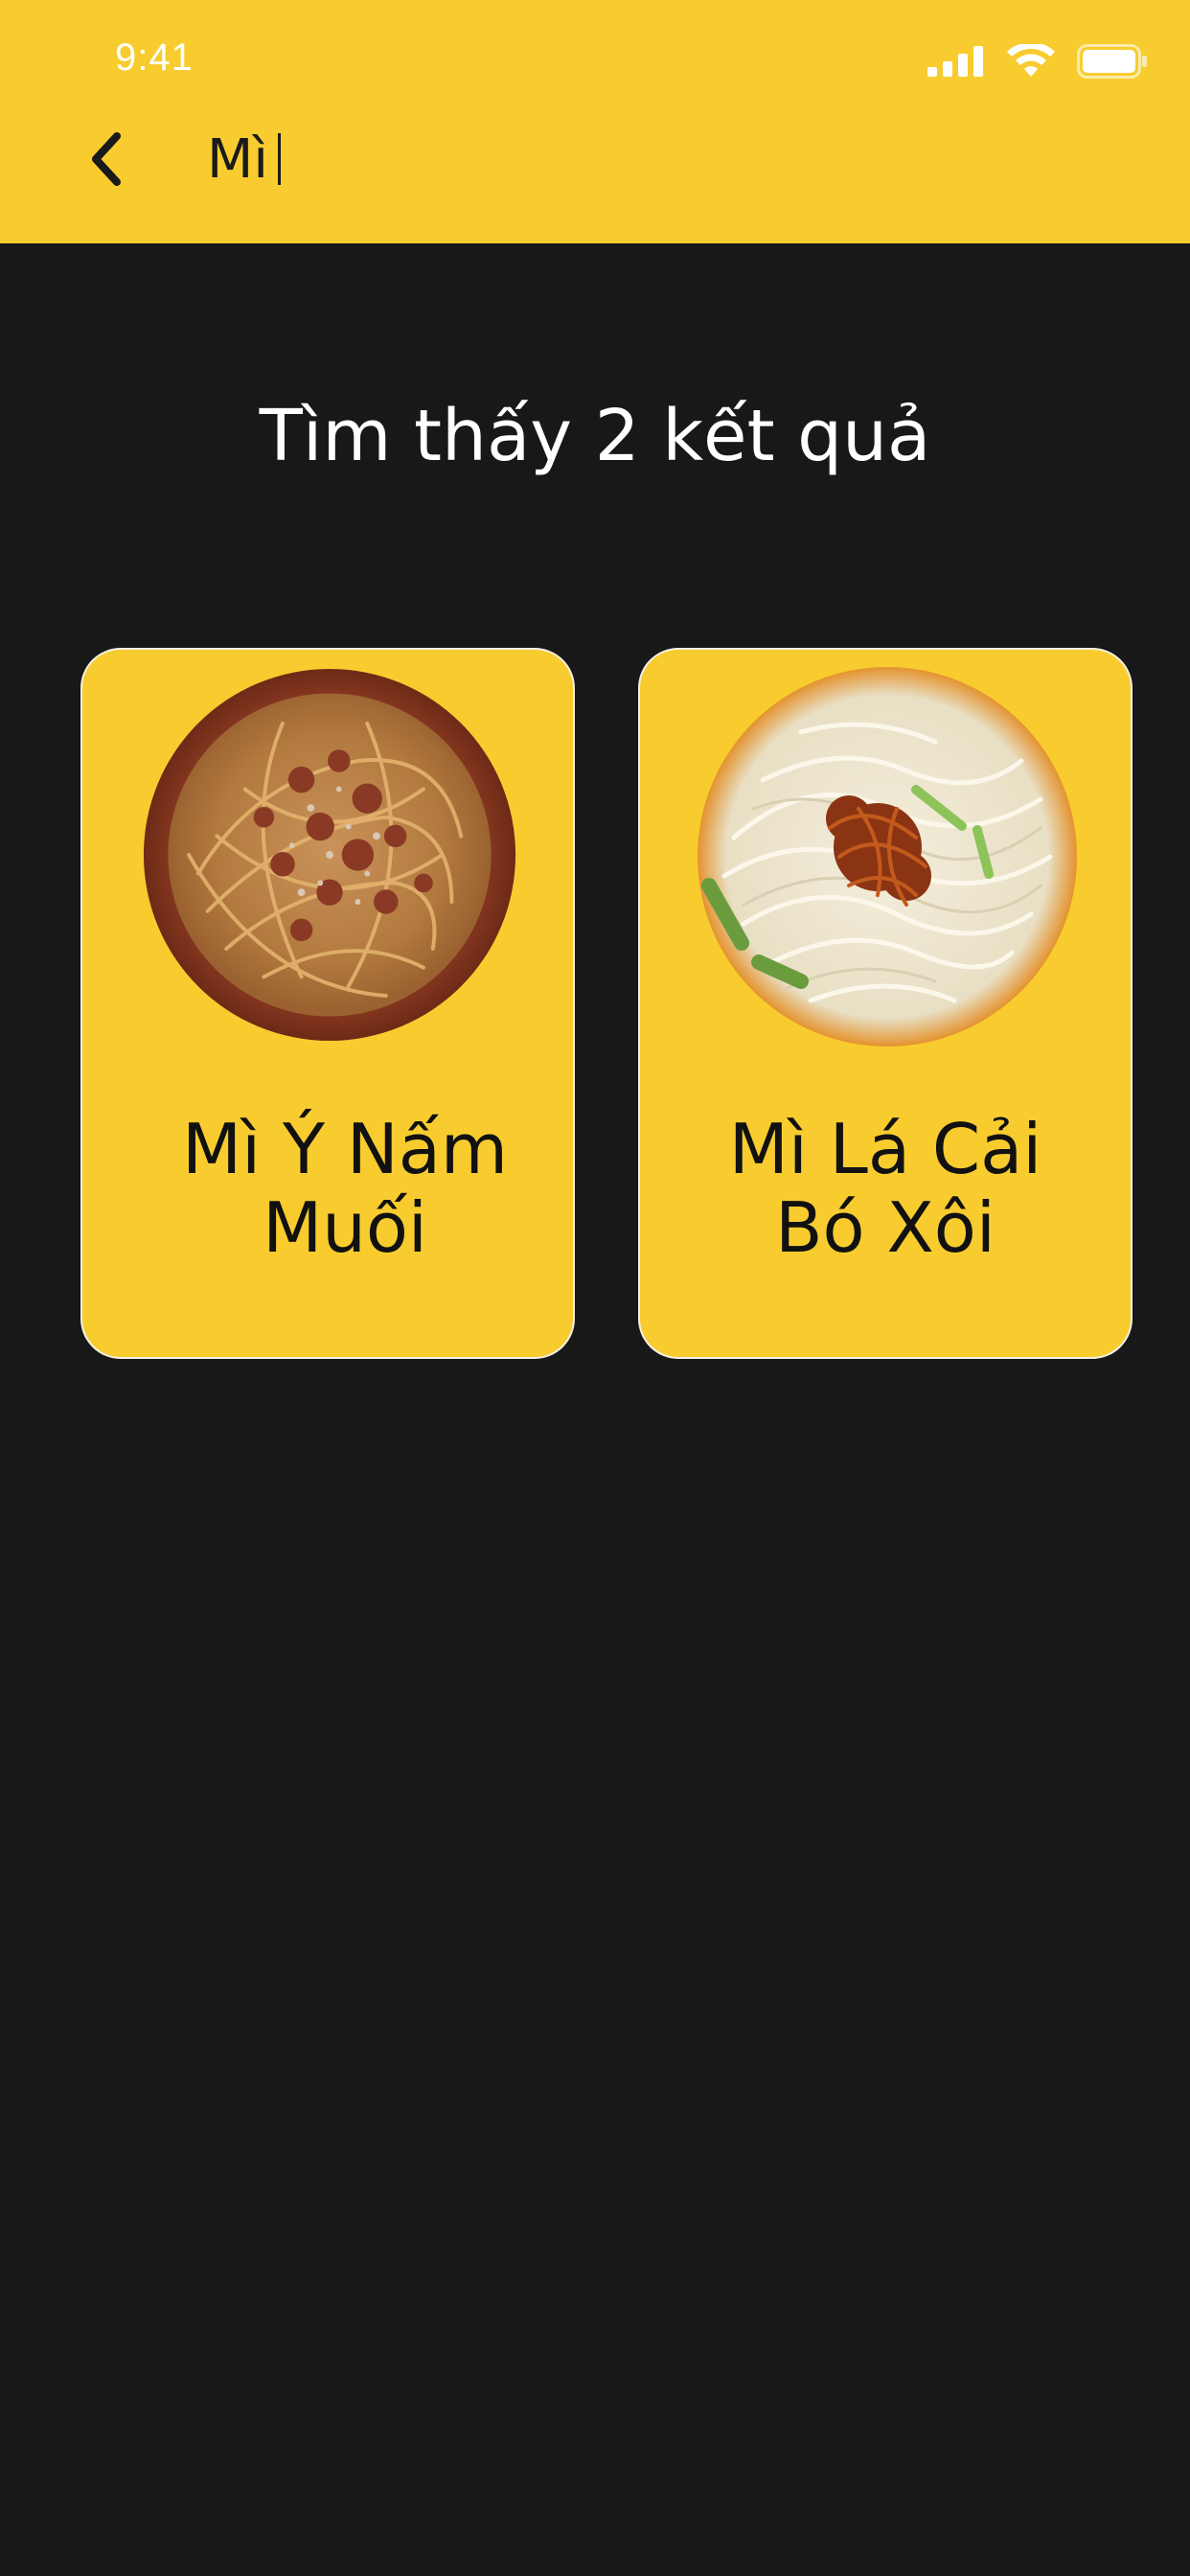 The height and width of the screenshot is (2576, 1190). I want to click on back-button, so click(105, 159).